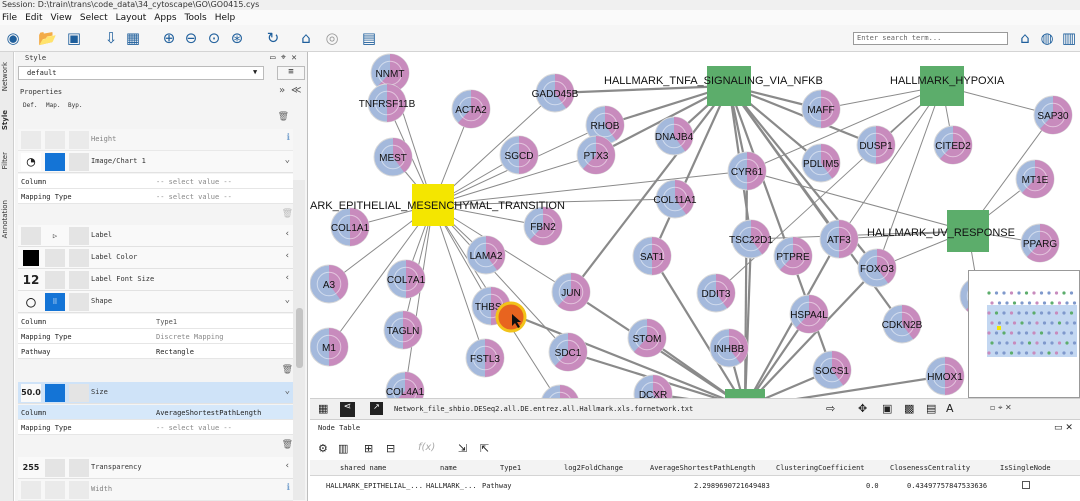 The width and height of the screenshot is (1080, 501). Describe the element at coordinates (31, 302) in the screenshot. I see `ellipse-shape-icon: ○` at that location.